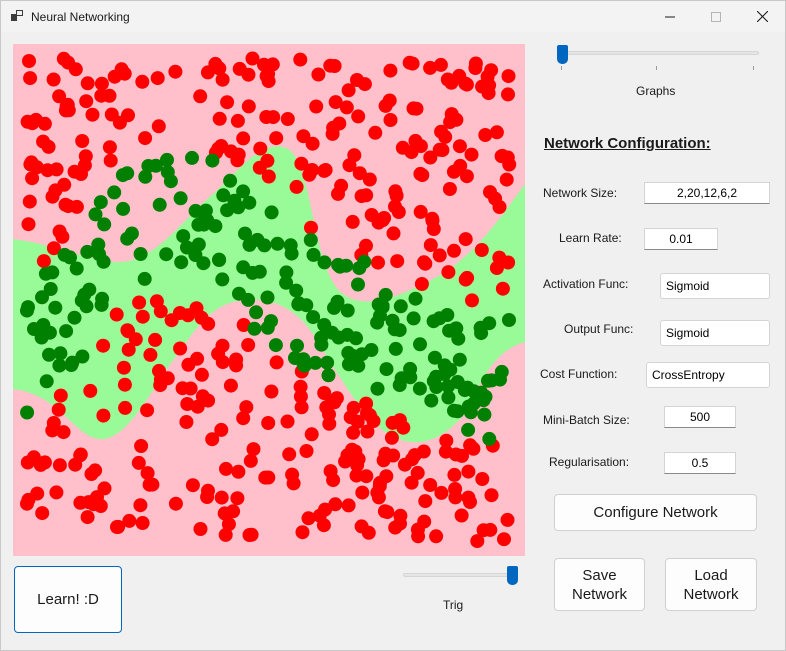 The height and width of the screenshot is (651, 786). What do you see at coordinates (716, 16) in the screenshot?
I see `maximize-button` at bounding box center [716, 16].